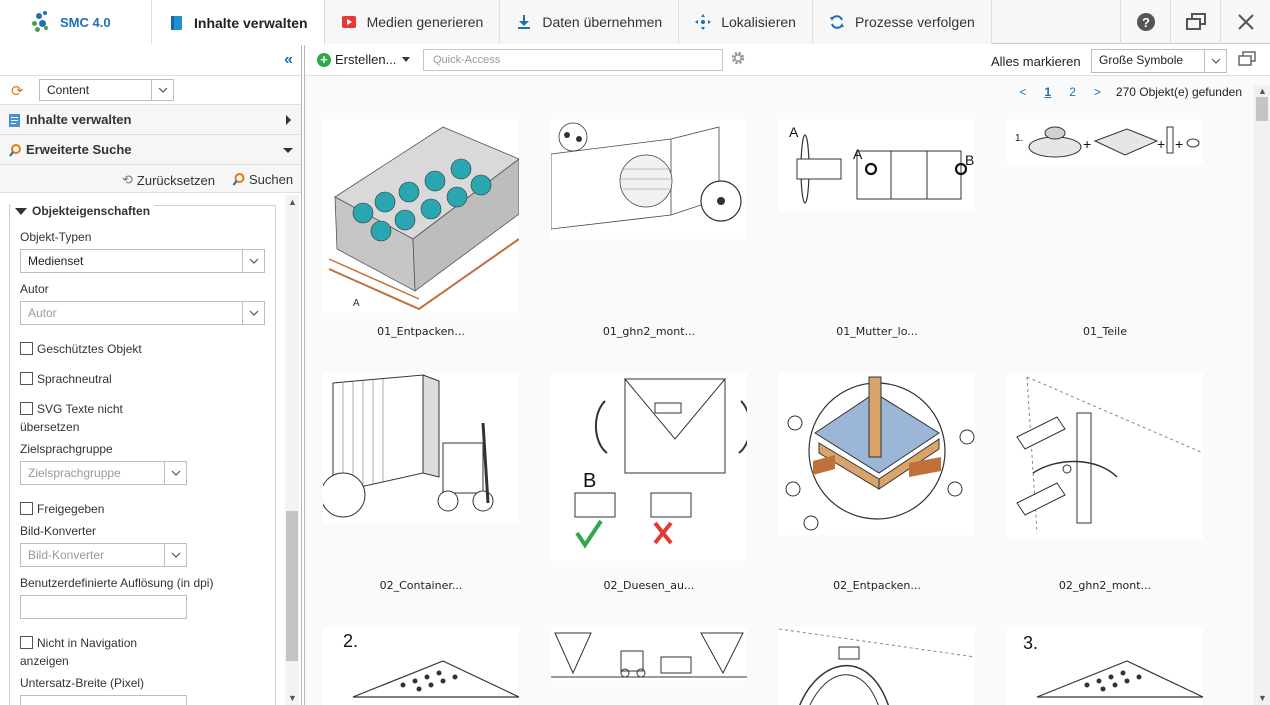  Describe the element at coordinates (142, 509) in the screenshot. I see `released-checkbox: Freigegeben` at that location.